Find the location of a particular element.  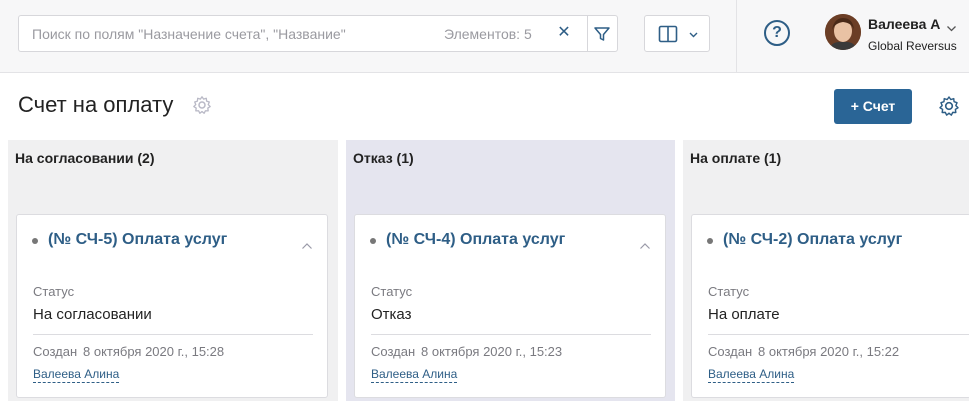

card-title-link: (№ СЧ-2) Оплата услуг is located at coordinates (812, 240).